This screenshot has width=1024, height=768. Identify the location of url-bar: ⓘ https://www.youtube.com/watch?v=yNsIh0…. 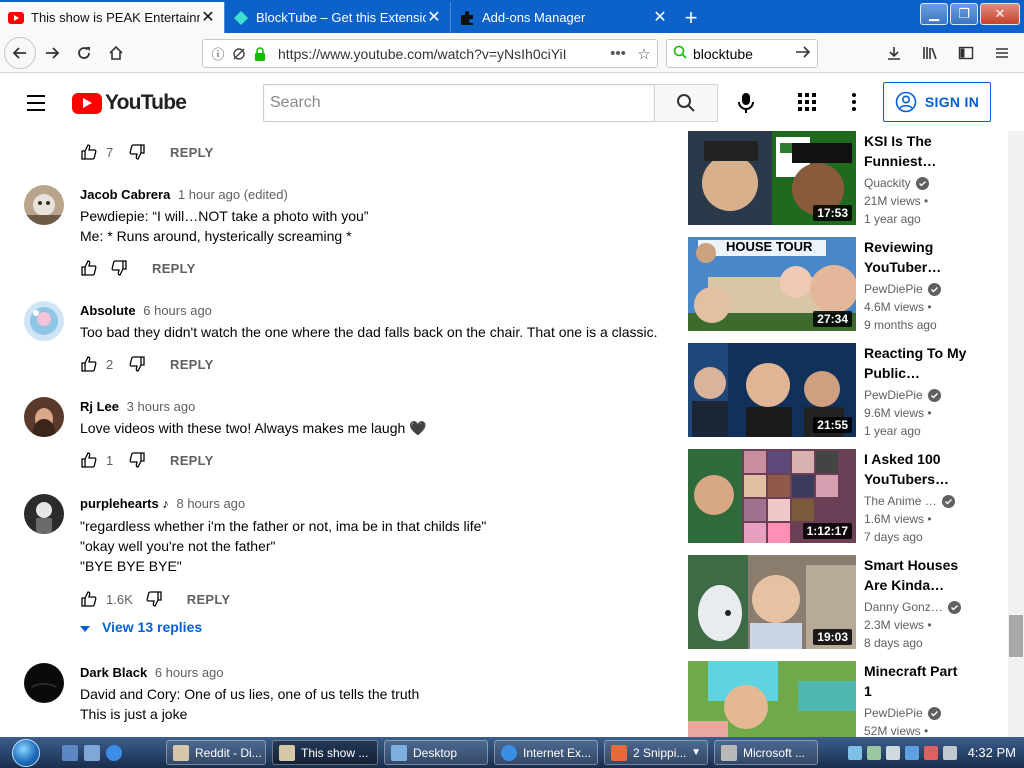
(430, 53).